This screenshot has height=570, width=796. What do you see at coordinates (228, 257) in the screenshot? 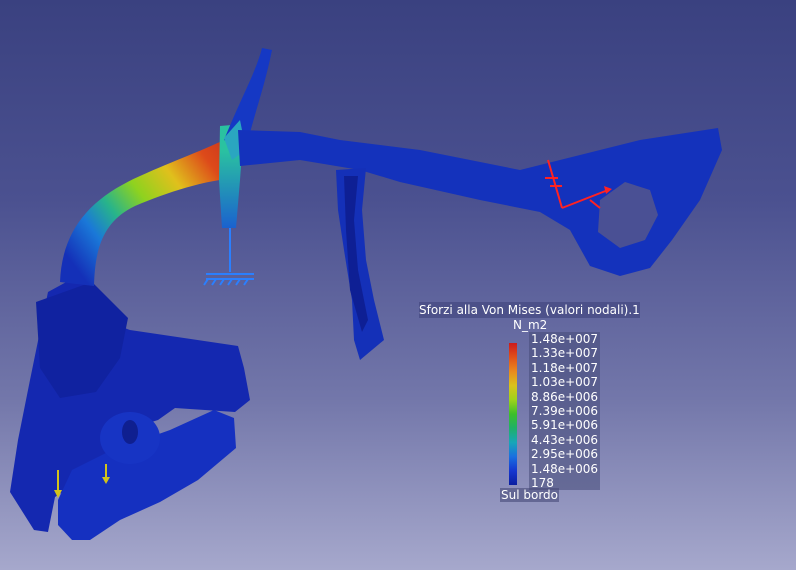
I see `clamp-restraint-icon` at bounding box center [228, 257].